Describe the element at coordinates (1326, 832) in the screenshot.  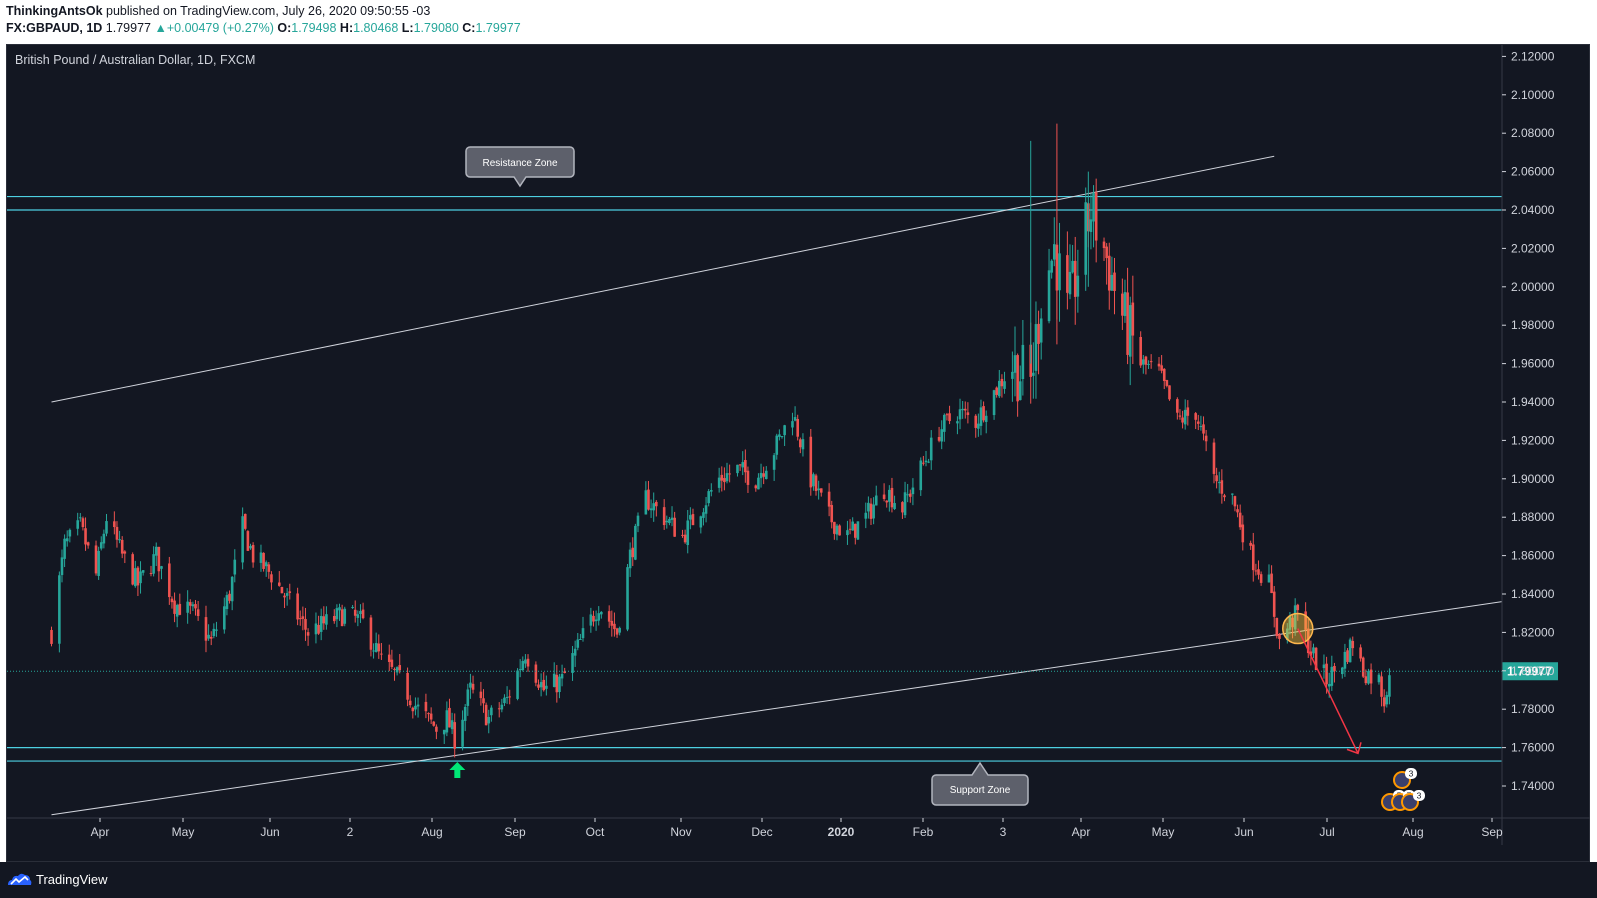
I see `x-tick-label: Jul` at that location.